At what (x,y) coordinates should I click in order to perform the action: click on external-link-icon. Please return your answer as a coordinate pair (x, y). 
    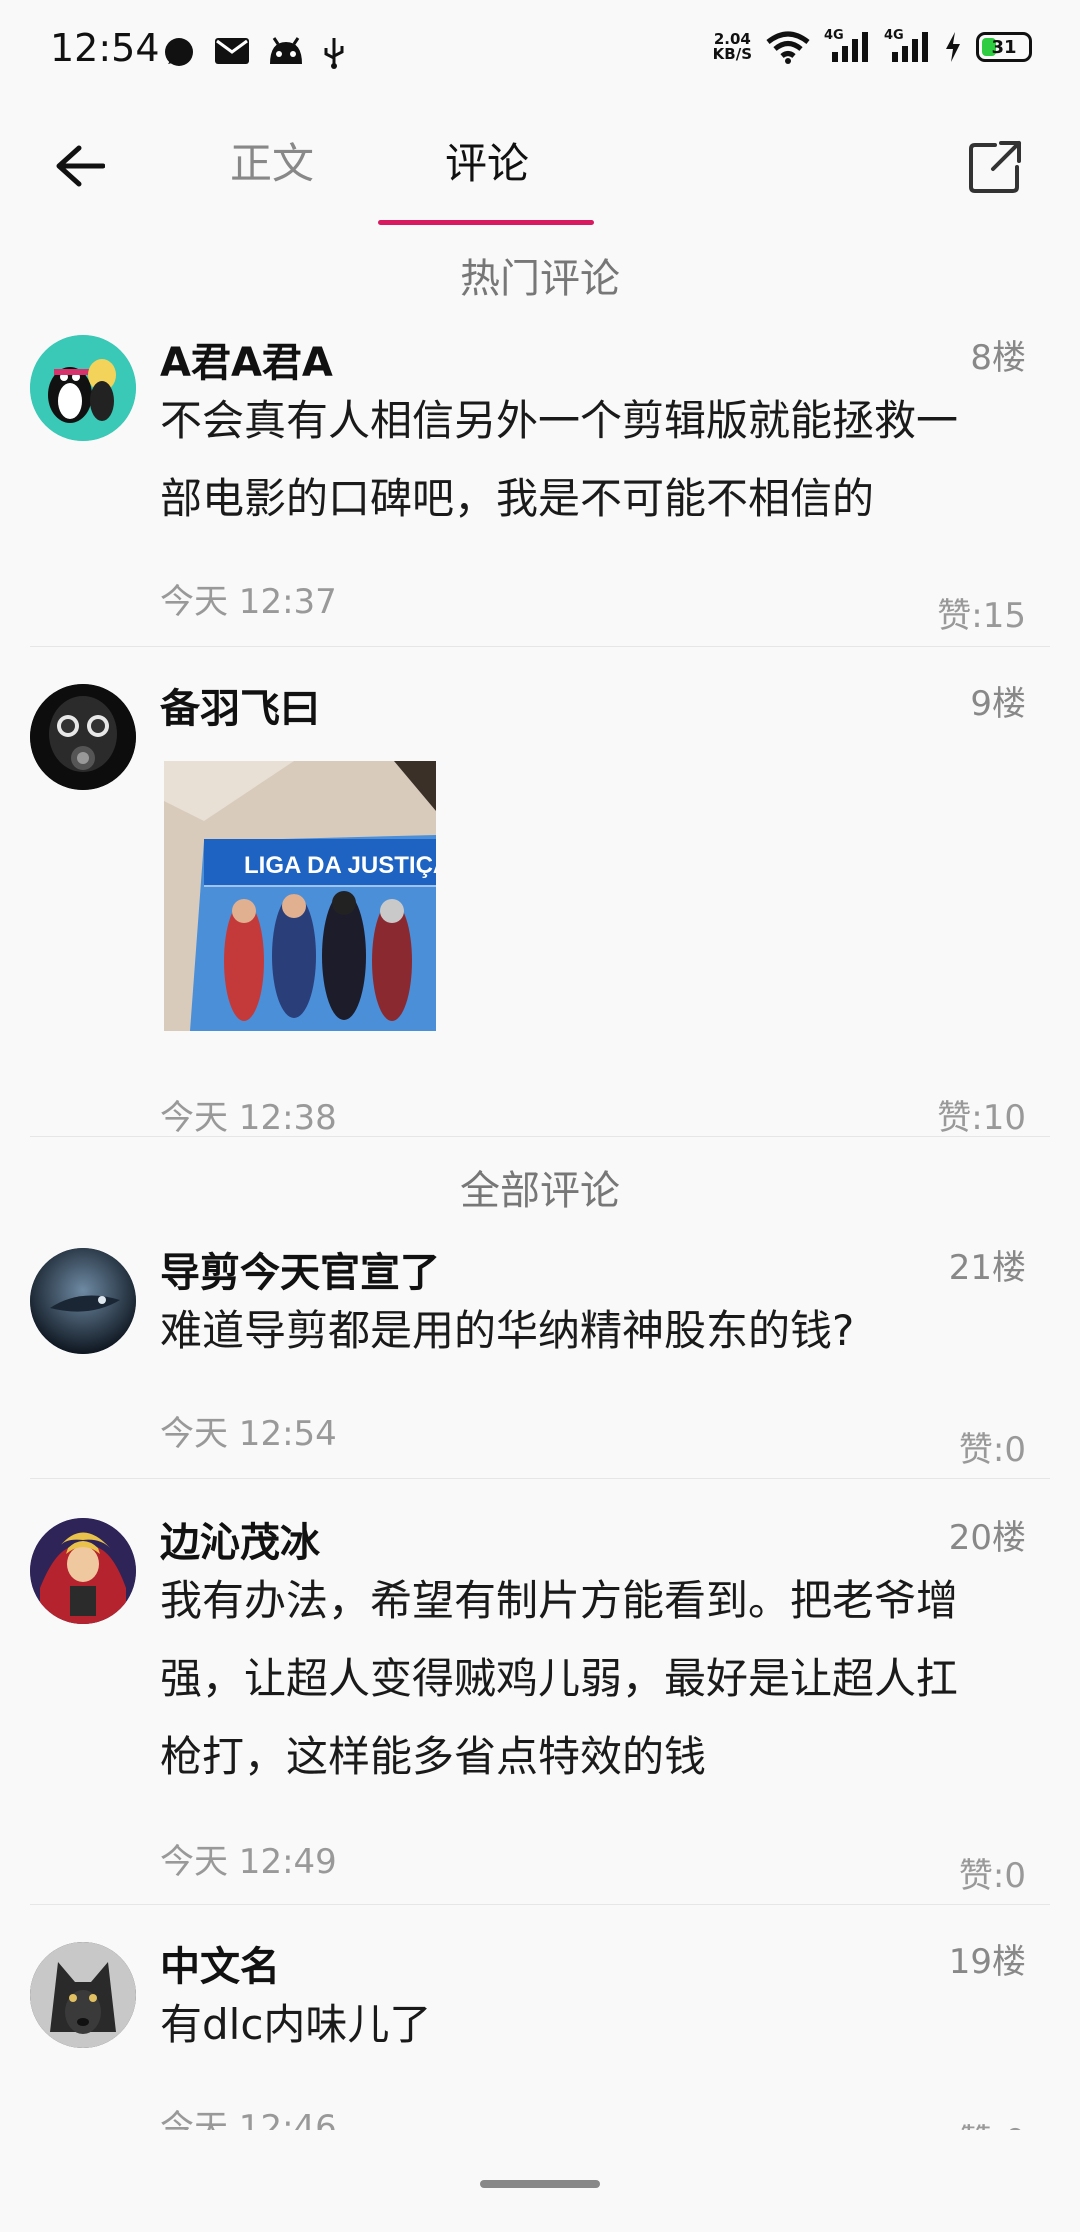
    Looking at the image, I should click on (995, 167).